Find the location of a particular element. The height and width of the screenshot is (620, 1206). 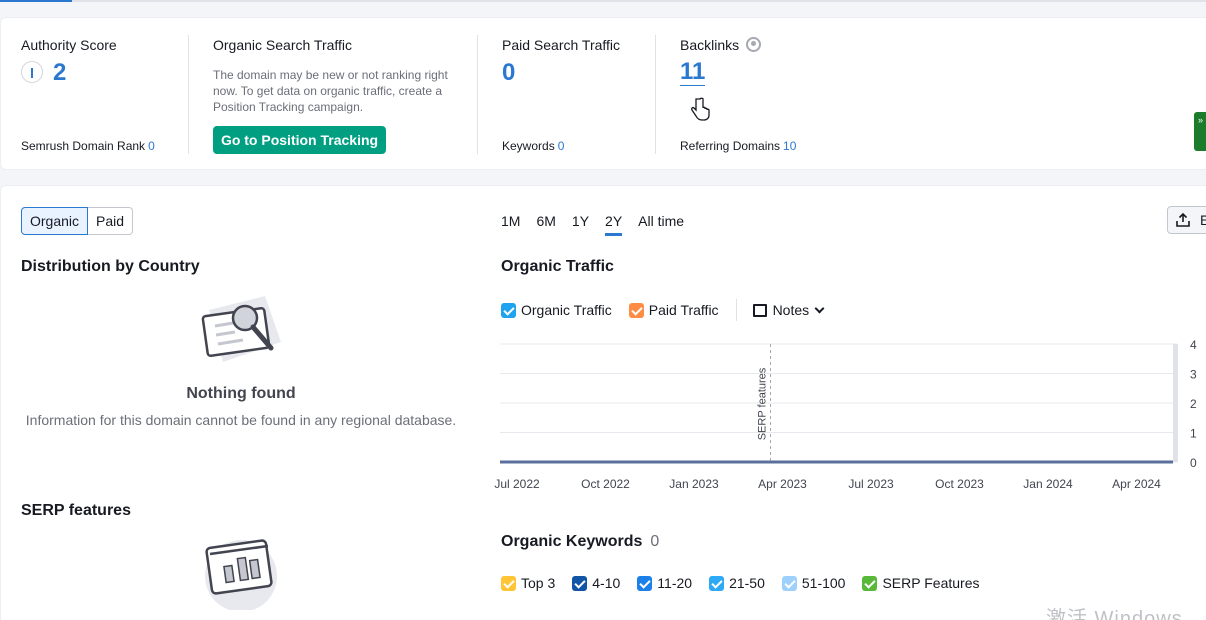

paid-keywords-label: Keywords is located at coordinates (528, 146).